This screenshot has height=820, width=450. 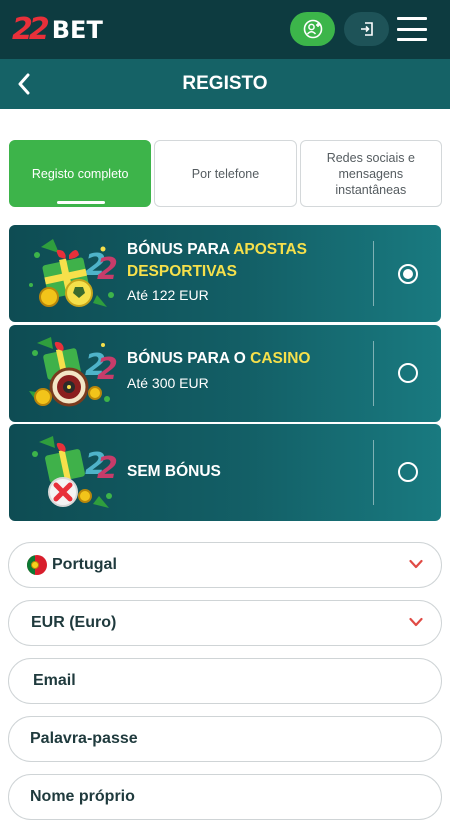 I want to click on chevron-left-icon, so click(x=24, y=84).